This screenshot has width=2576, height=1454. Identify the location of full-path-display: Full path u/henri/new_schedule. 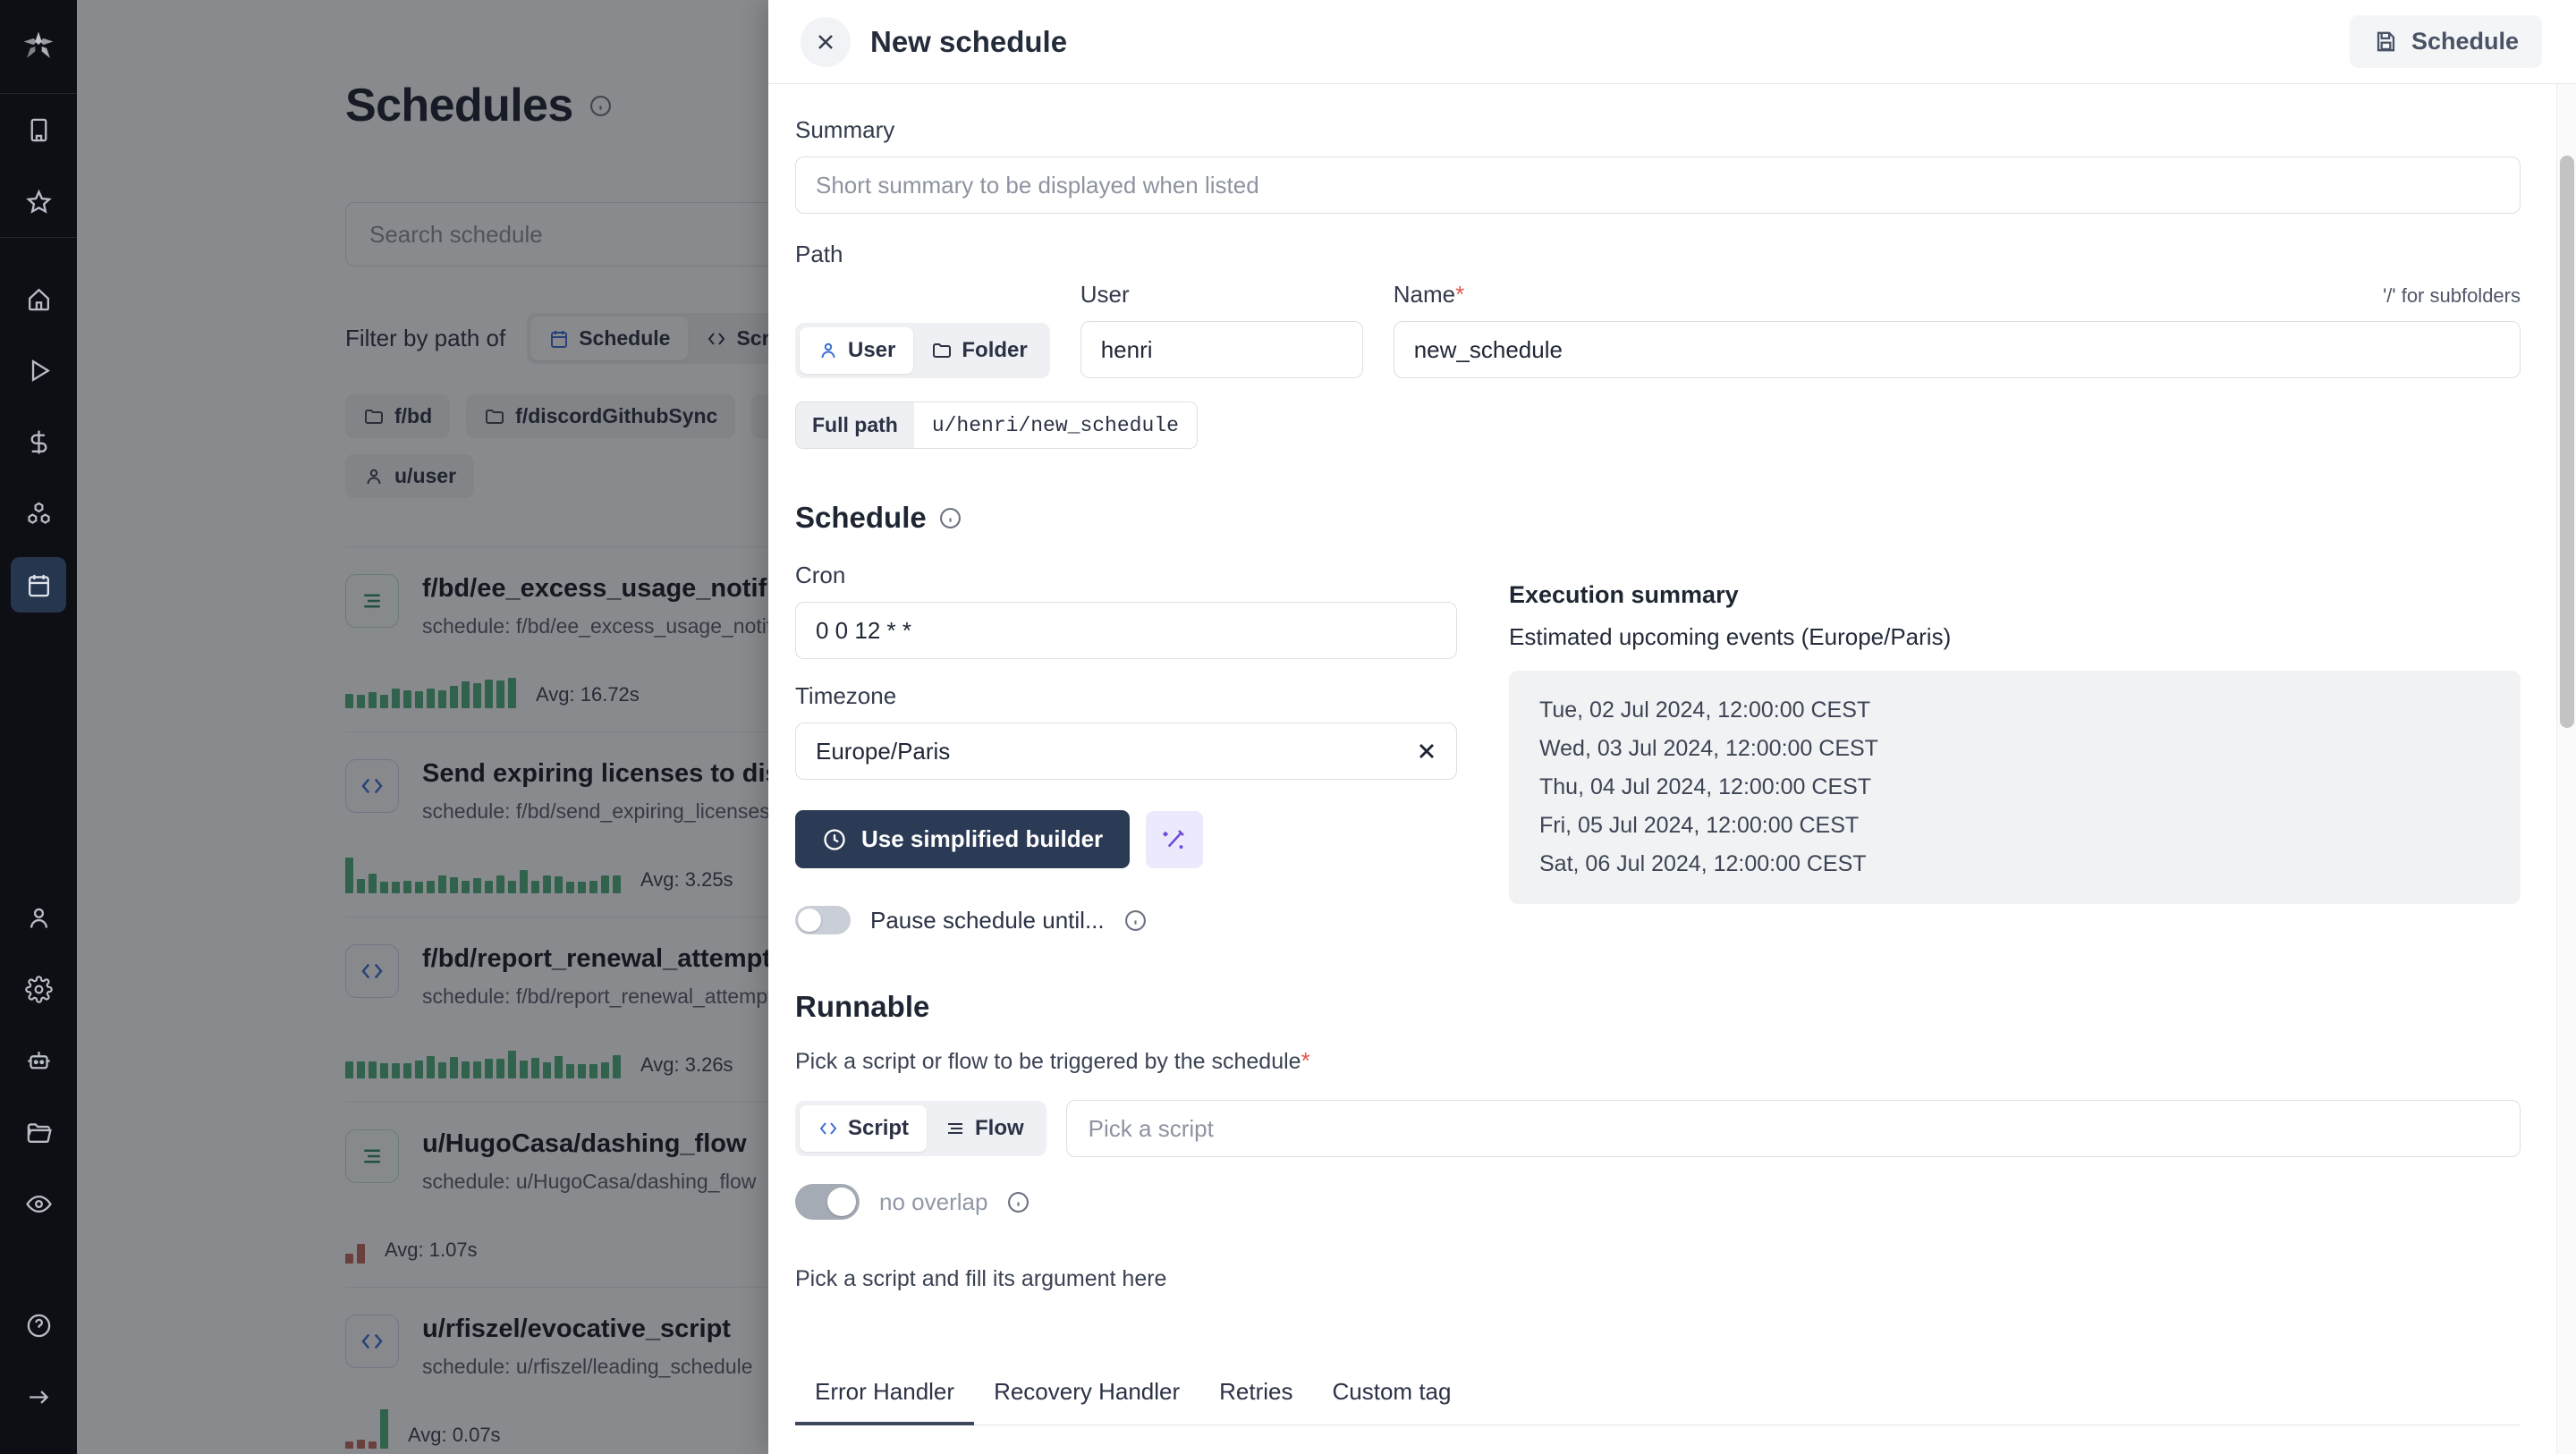
(996, 425).